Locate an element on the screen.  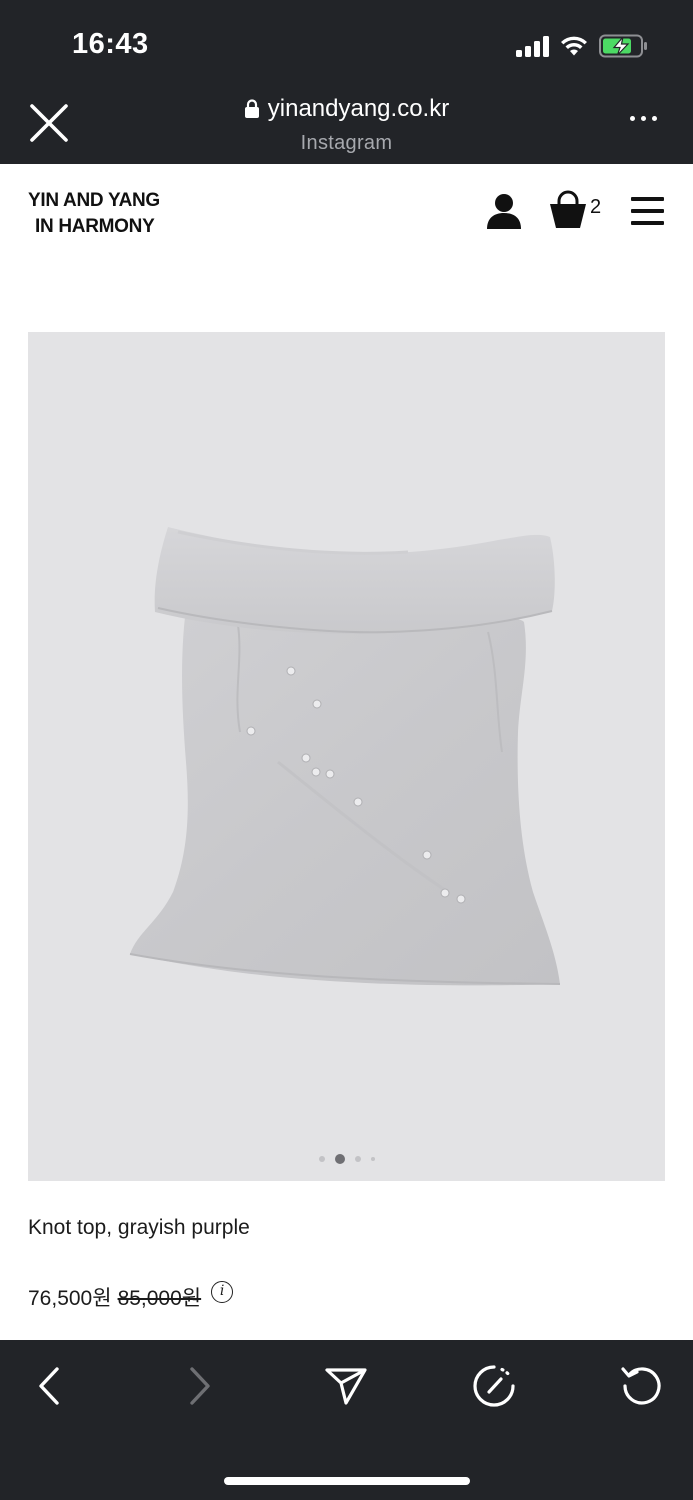
cellular-signal-icon is located at coordinates (532, 46).